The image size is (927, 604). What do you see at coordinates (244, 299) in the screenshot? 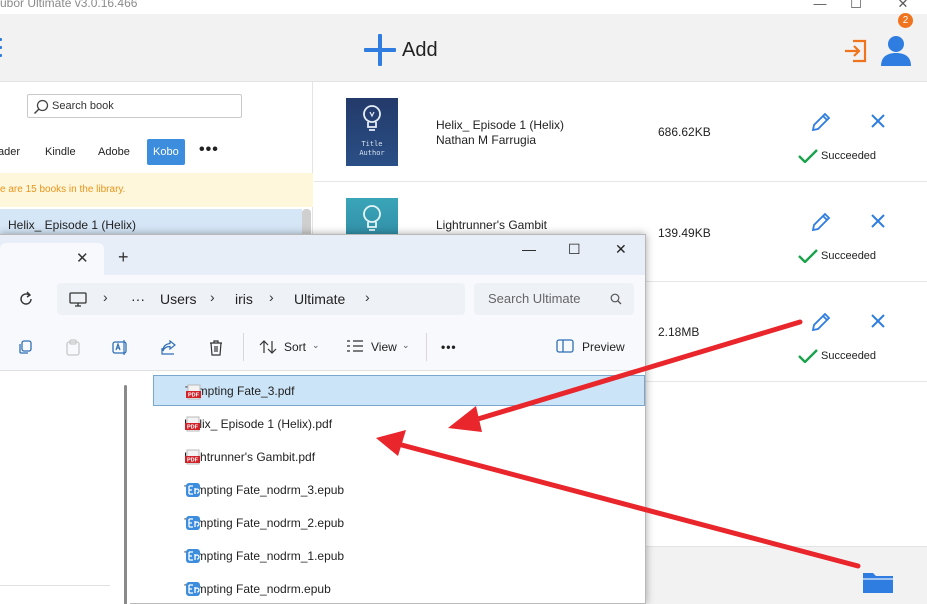
I see `breadcrumb-iris: iris` at bounding box center [244, 299].